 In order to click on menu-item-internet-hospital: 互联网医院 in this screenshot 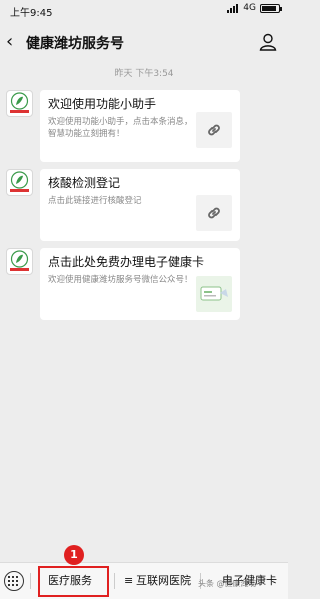, I will do `click(166, 581)`.